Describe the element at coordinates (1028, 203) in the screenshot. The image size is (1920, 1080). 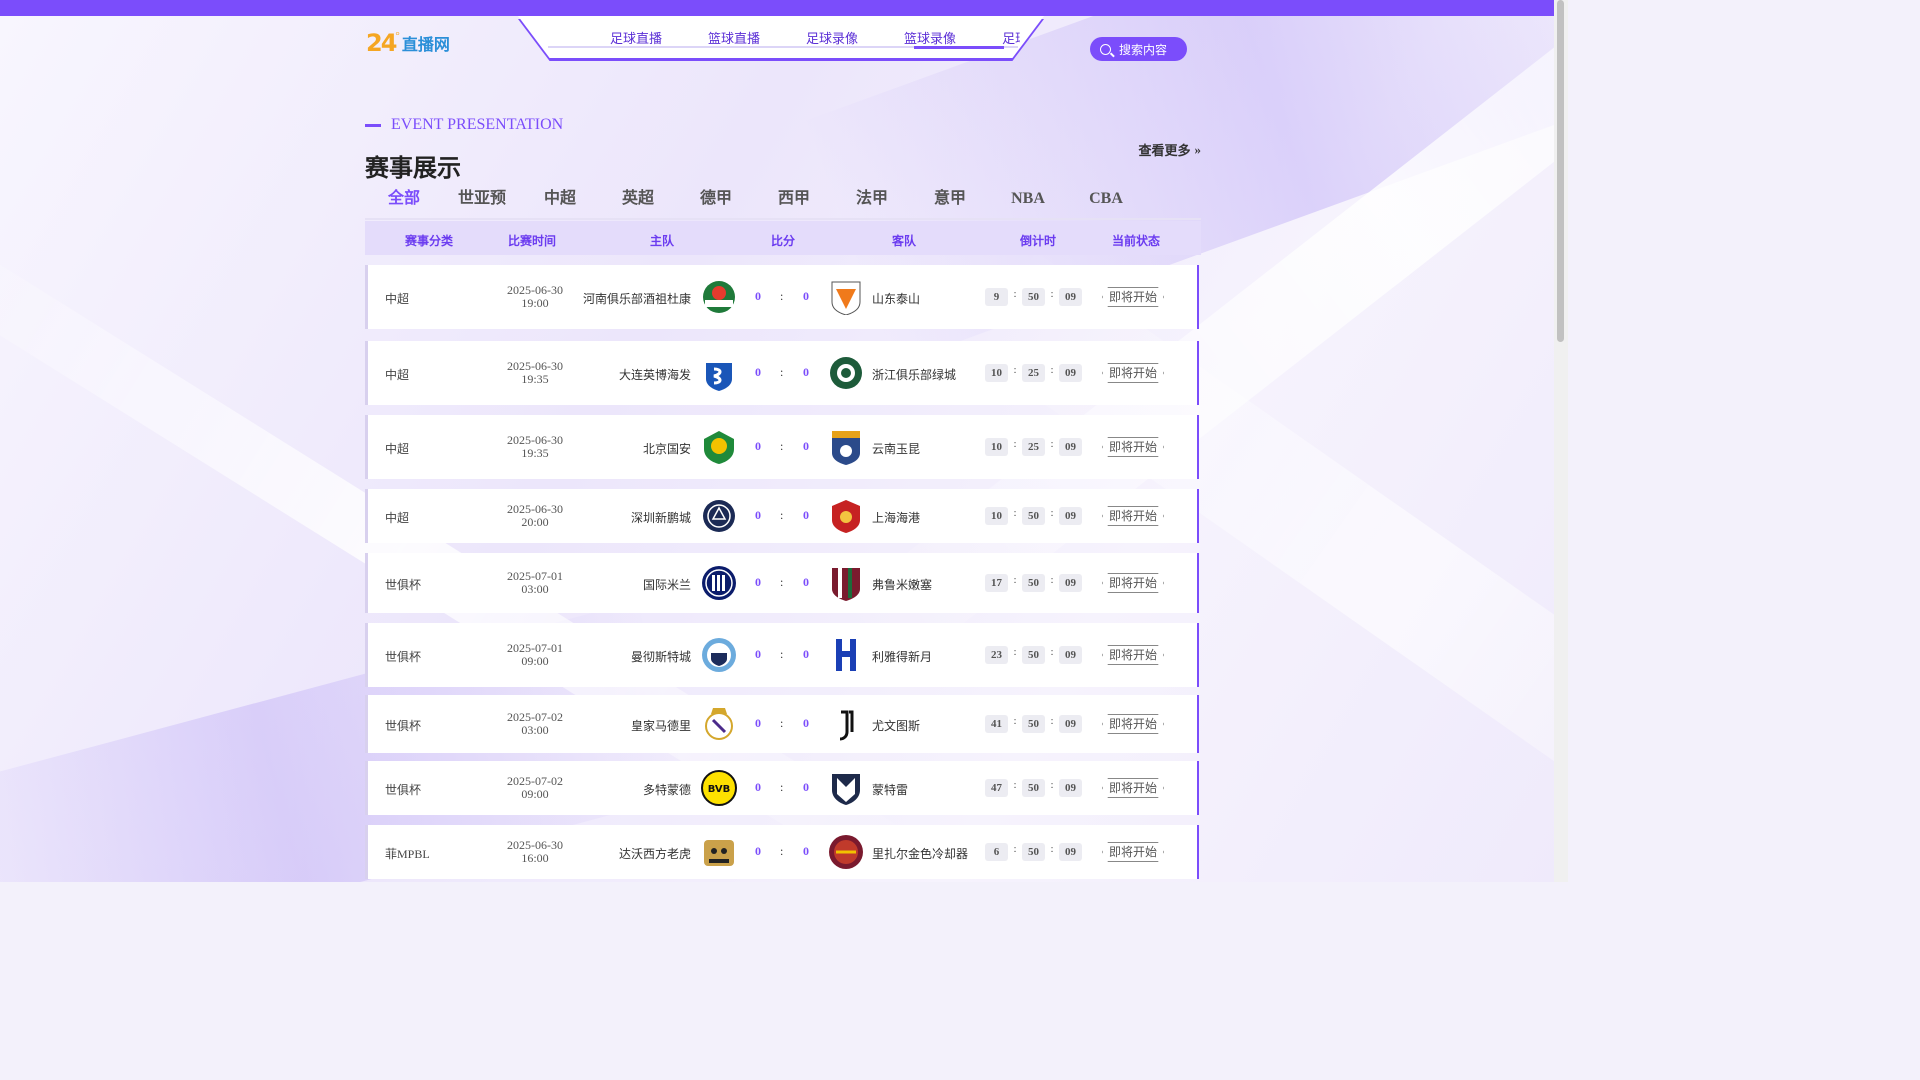
I see `tab-nba: NBA` at that location.